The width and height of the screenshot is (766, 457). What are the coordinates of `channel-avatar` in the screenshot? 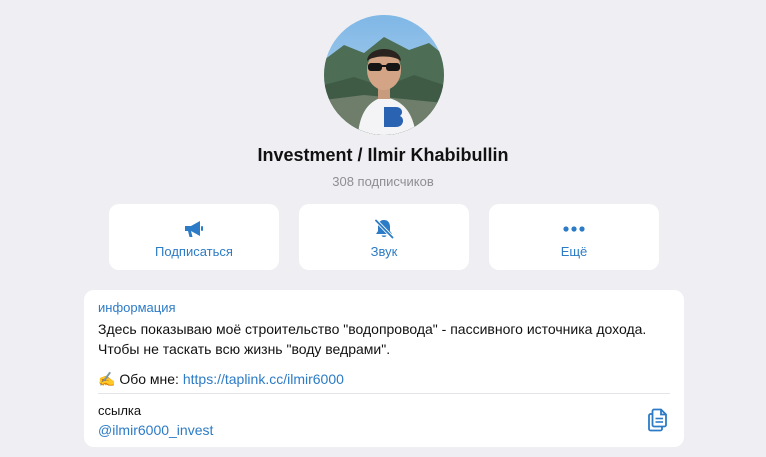 It's located at (384, 75).